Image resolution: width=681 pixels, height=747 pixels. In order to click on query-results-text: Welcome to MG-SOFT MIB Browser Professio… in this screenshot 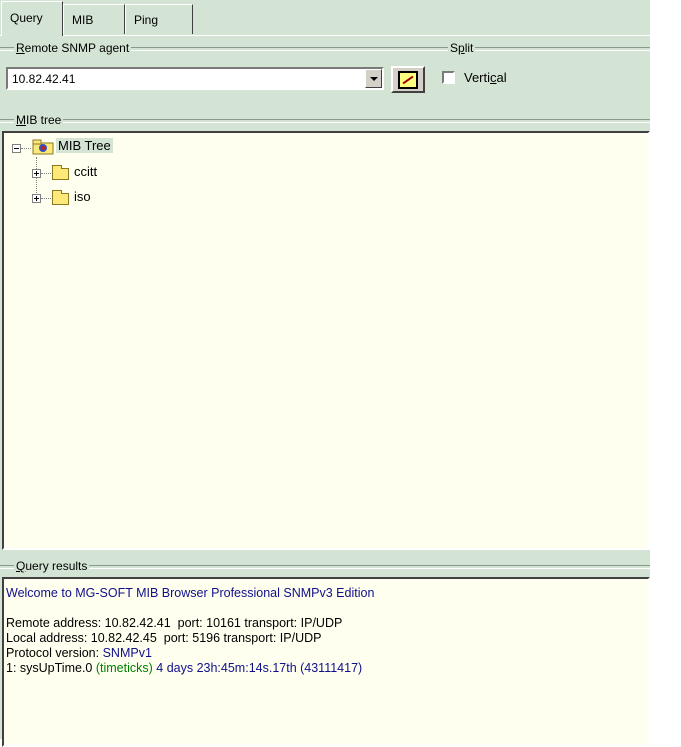, I will do `click(190, 631)`.